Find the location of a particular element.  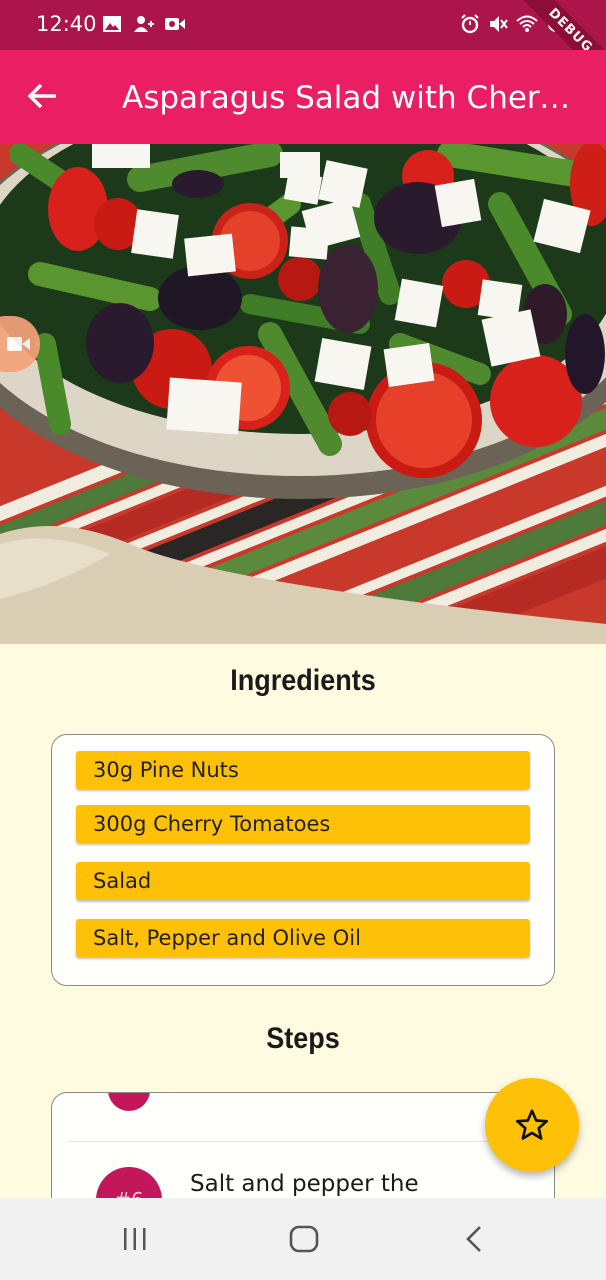

ingredient-chip: 30g Pine Nuts is located at coordinates (303, 770).